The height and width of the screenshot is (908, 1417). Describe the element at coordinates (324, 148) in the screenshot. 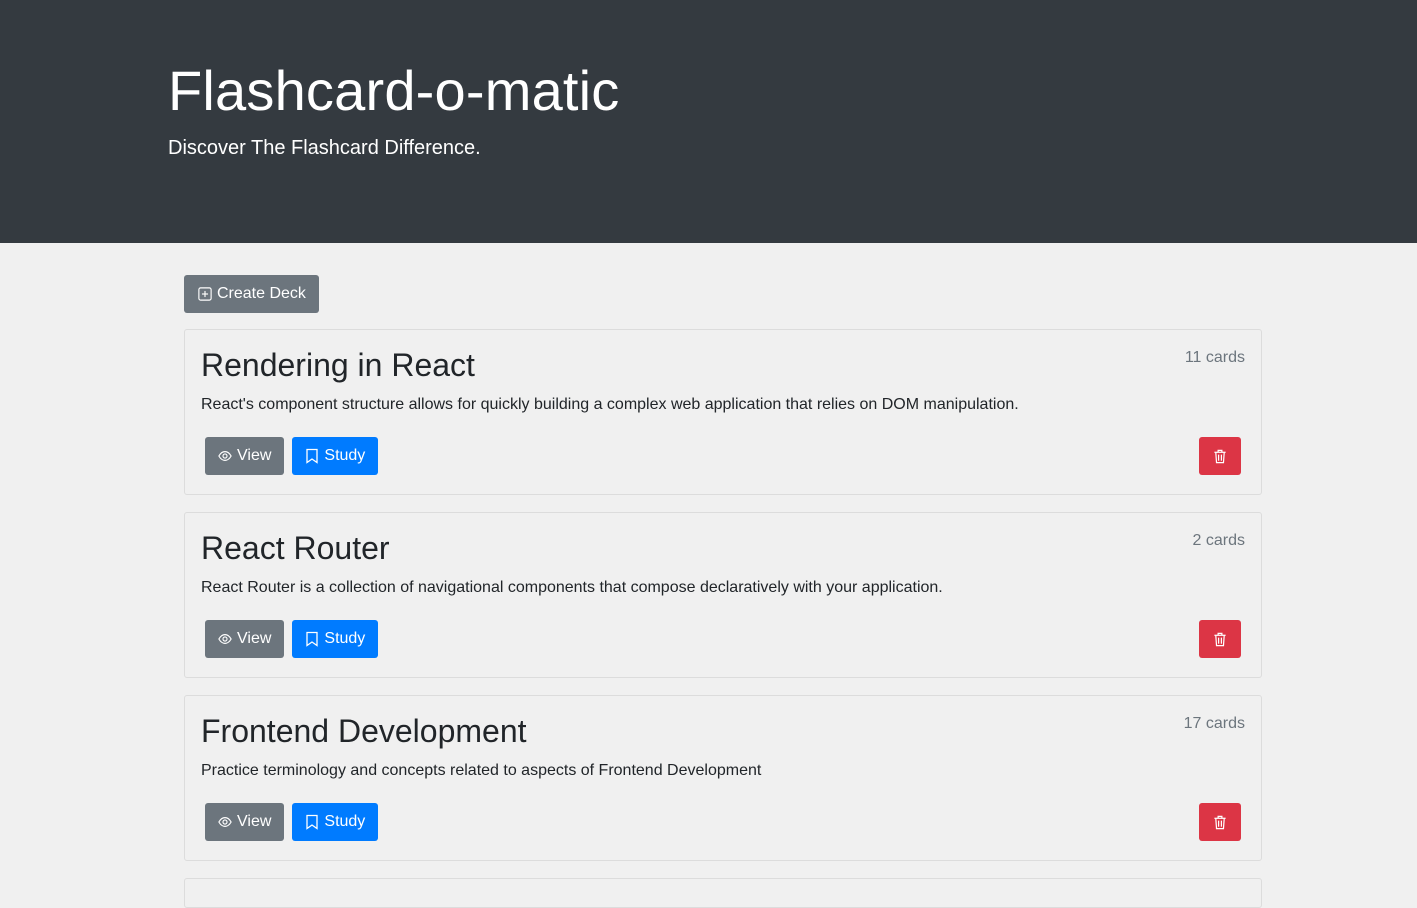

I see `app-subtitle: Discover The Flashcard Difference.` at that location.